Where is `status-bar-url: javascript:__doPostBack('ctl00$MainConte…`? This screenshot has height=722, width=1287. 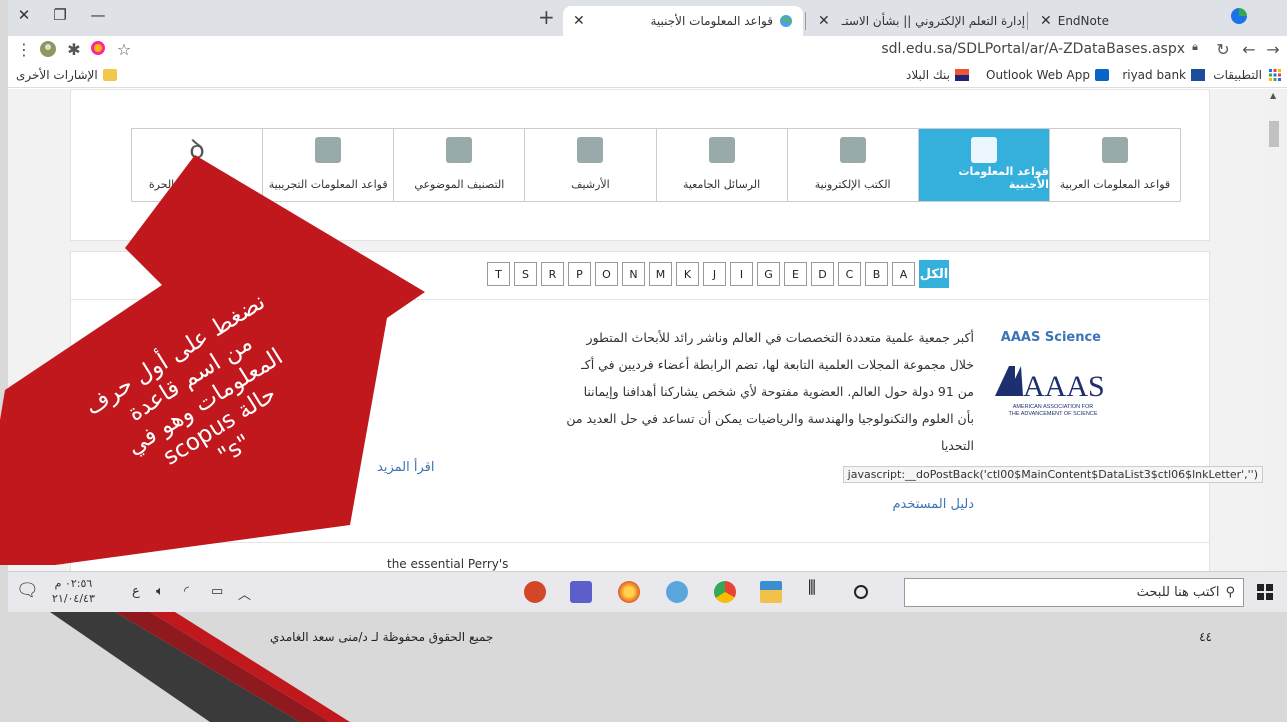
status-bar-url: javascript:__doPostBack('ctl00$MainConte… is located at coordinates (1052, 474).